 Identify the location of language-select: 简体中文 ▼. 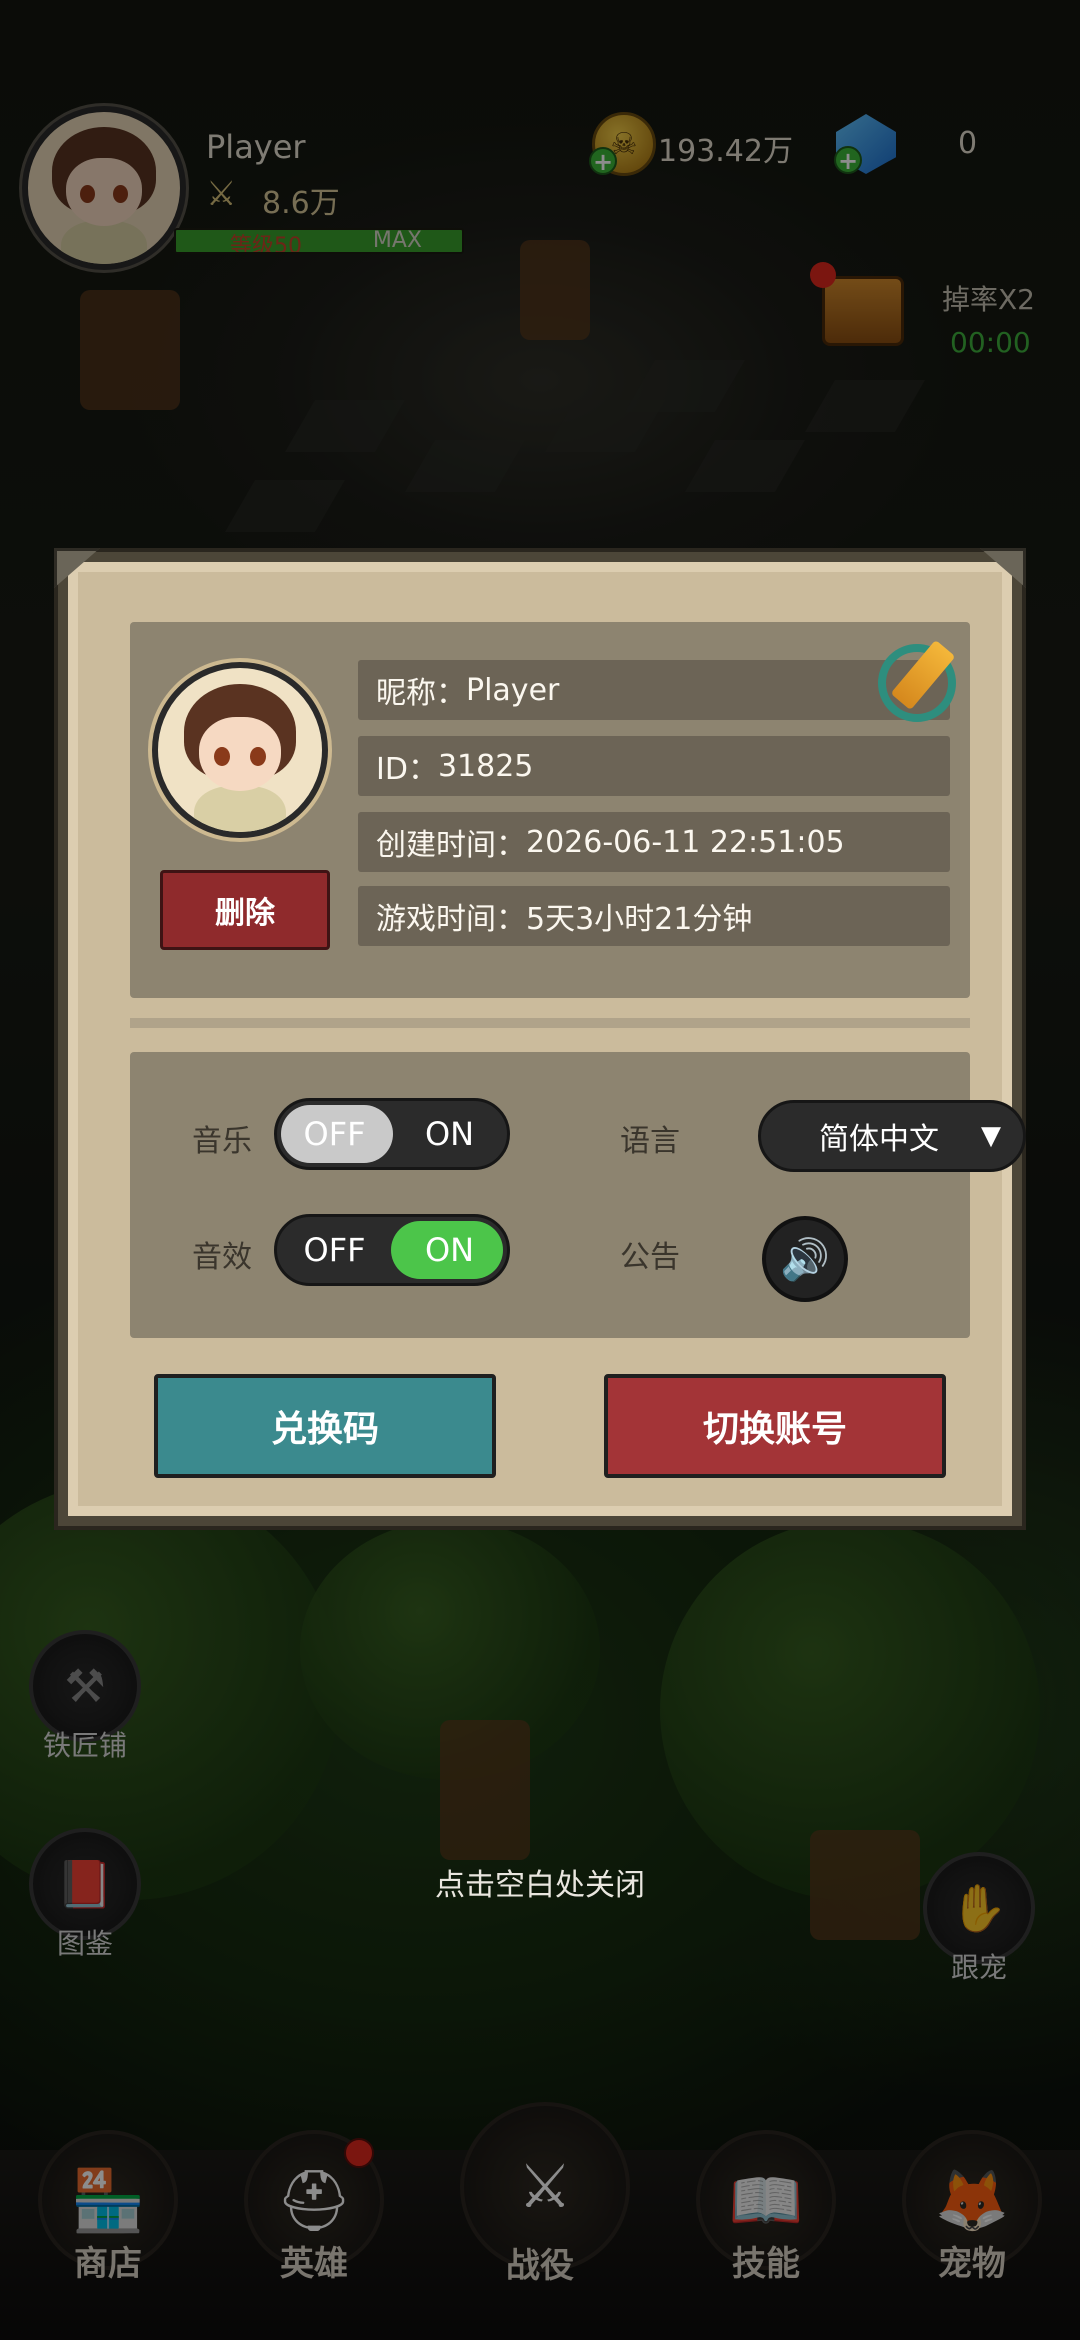
(892, 1136).